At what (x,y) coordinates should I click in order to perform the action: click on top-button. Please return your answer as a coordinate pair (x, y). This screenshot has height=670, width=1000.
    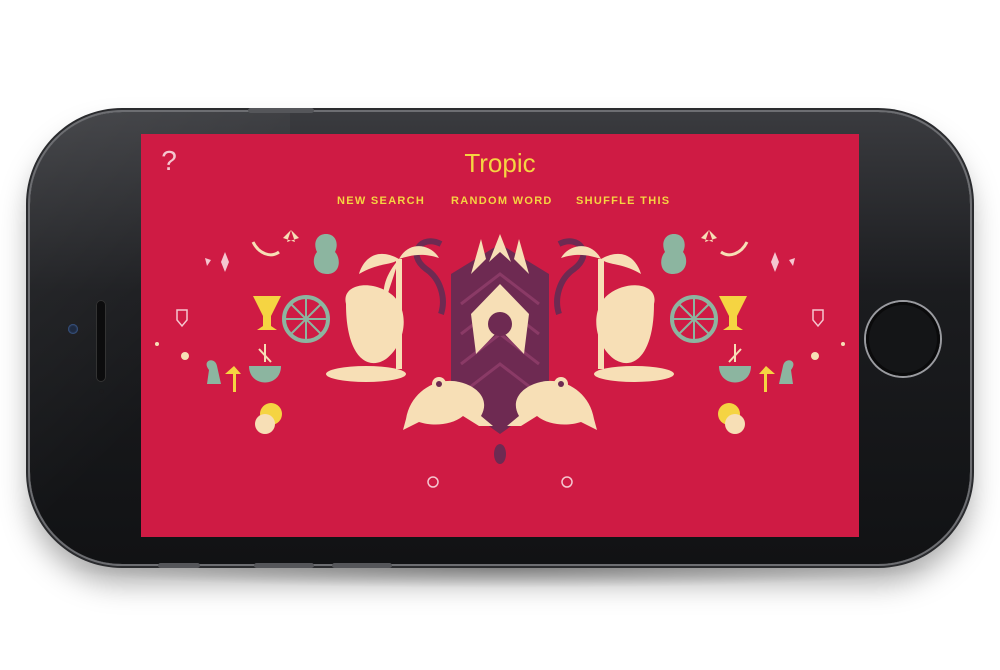
    Looking at the image, I should click on (281, 110).